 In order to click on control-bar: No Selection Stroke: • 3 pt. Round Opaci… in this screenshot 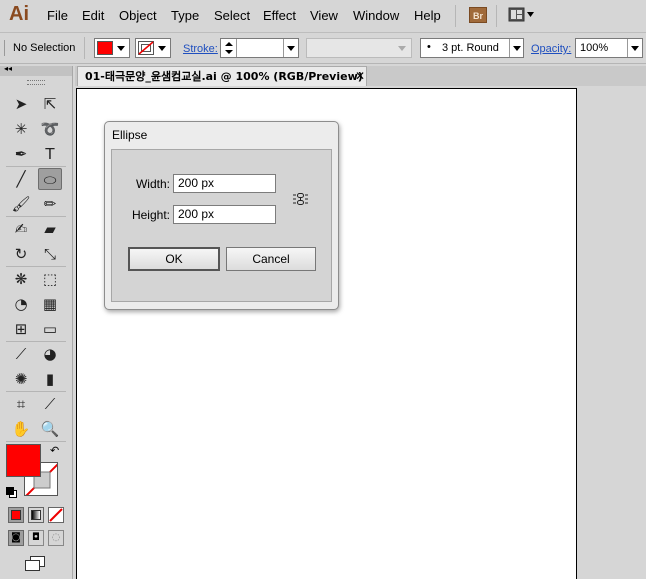, I will do `click(323, 48)`.